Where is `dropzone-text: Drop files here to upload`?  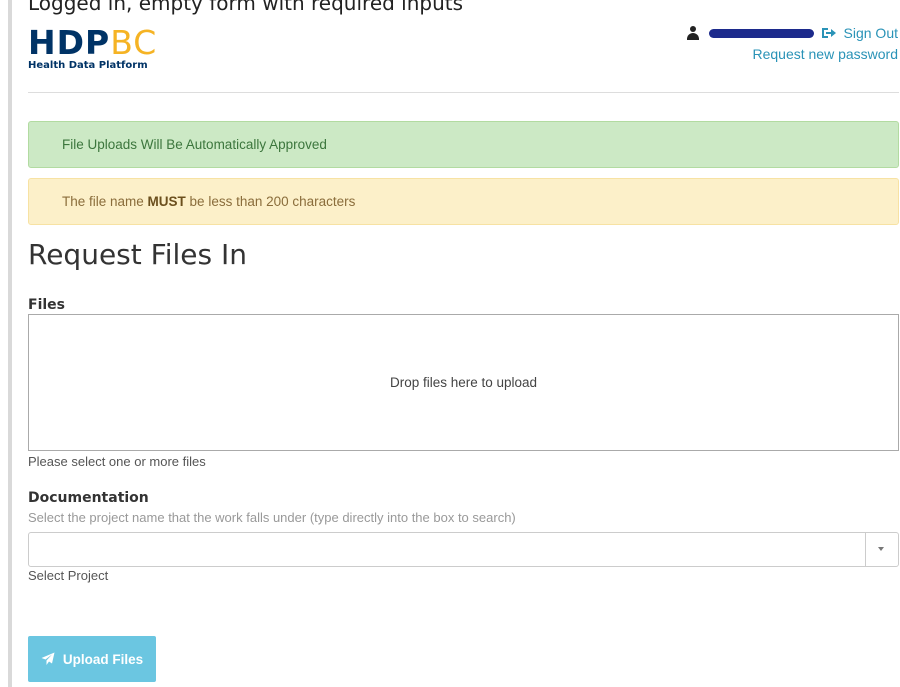 dropzone-text: Drop files here to upload is located at coordinates (463, 382).